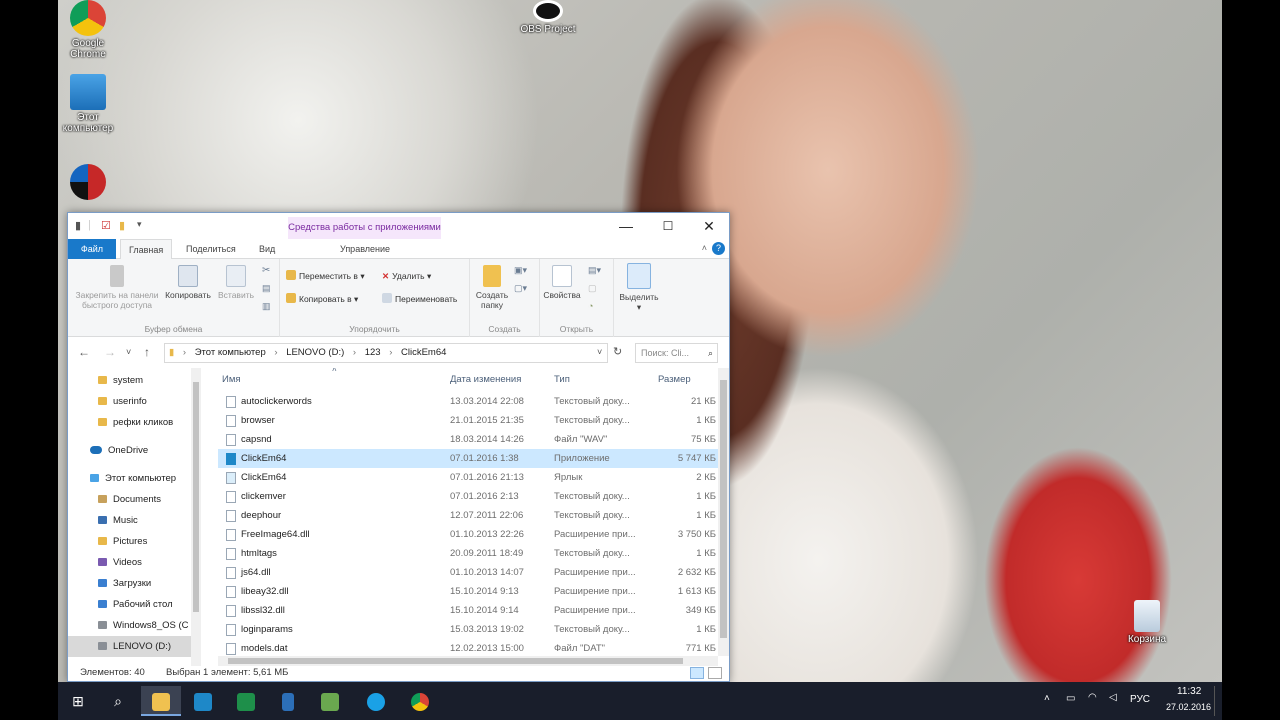 The height and width of the screenshot is (720, 1280). Describe the element at coordinates (419, 299) in the screenshot. I see `rename-button: Переименовать` at that location.